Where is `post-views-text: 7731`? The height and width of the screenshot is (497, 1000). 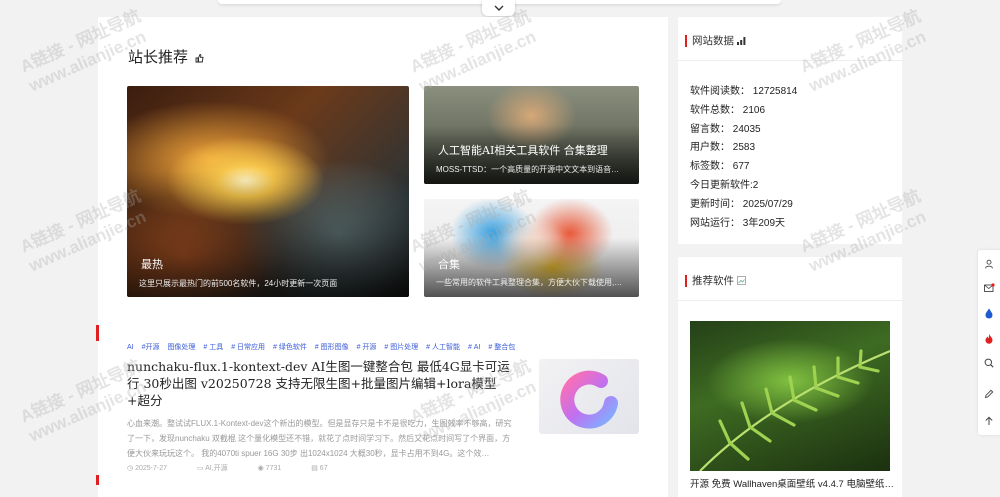 post-views-text: 7731 is located at coordinates (273, 468).